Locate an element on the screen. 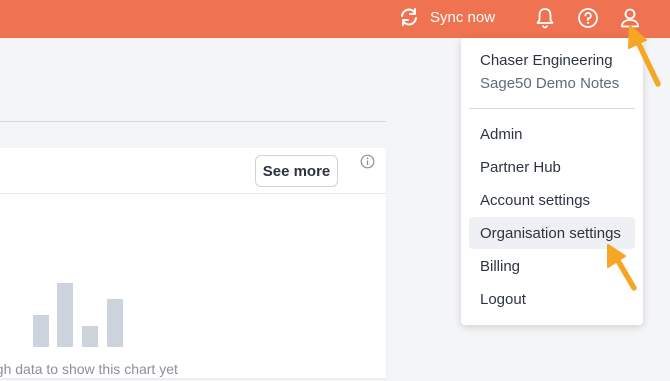 The height and width of the screenshot is (381, 670). notifications-button is located at coordinates (545, 18).